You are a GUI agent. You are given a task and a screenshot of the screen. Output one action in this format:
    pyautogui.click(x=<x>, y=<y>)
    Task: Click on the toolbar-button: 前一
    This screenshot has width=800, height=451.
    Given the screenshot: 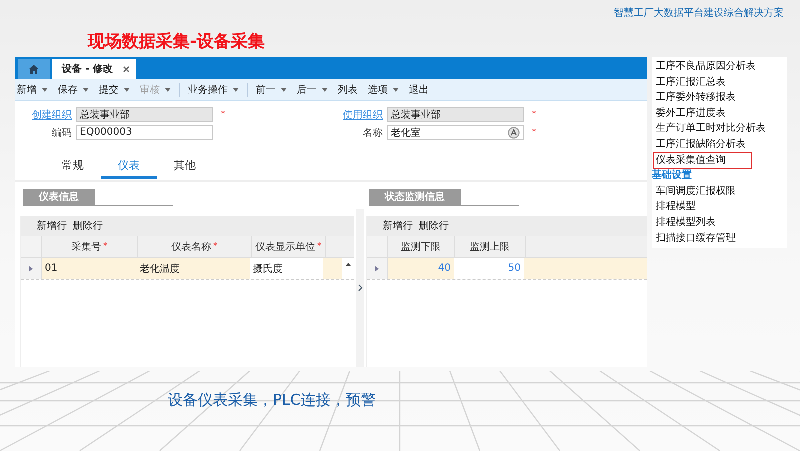 What is the action you would take?
    pyautogui.click(x=274, y=89)
    